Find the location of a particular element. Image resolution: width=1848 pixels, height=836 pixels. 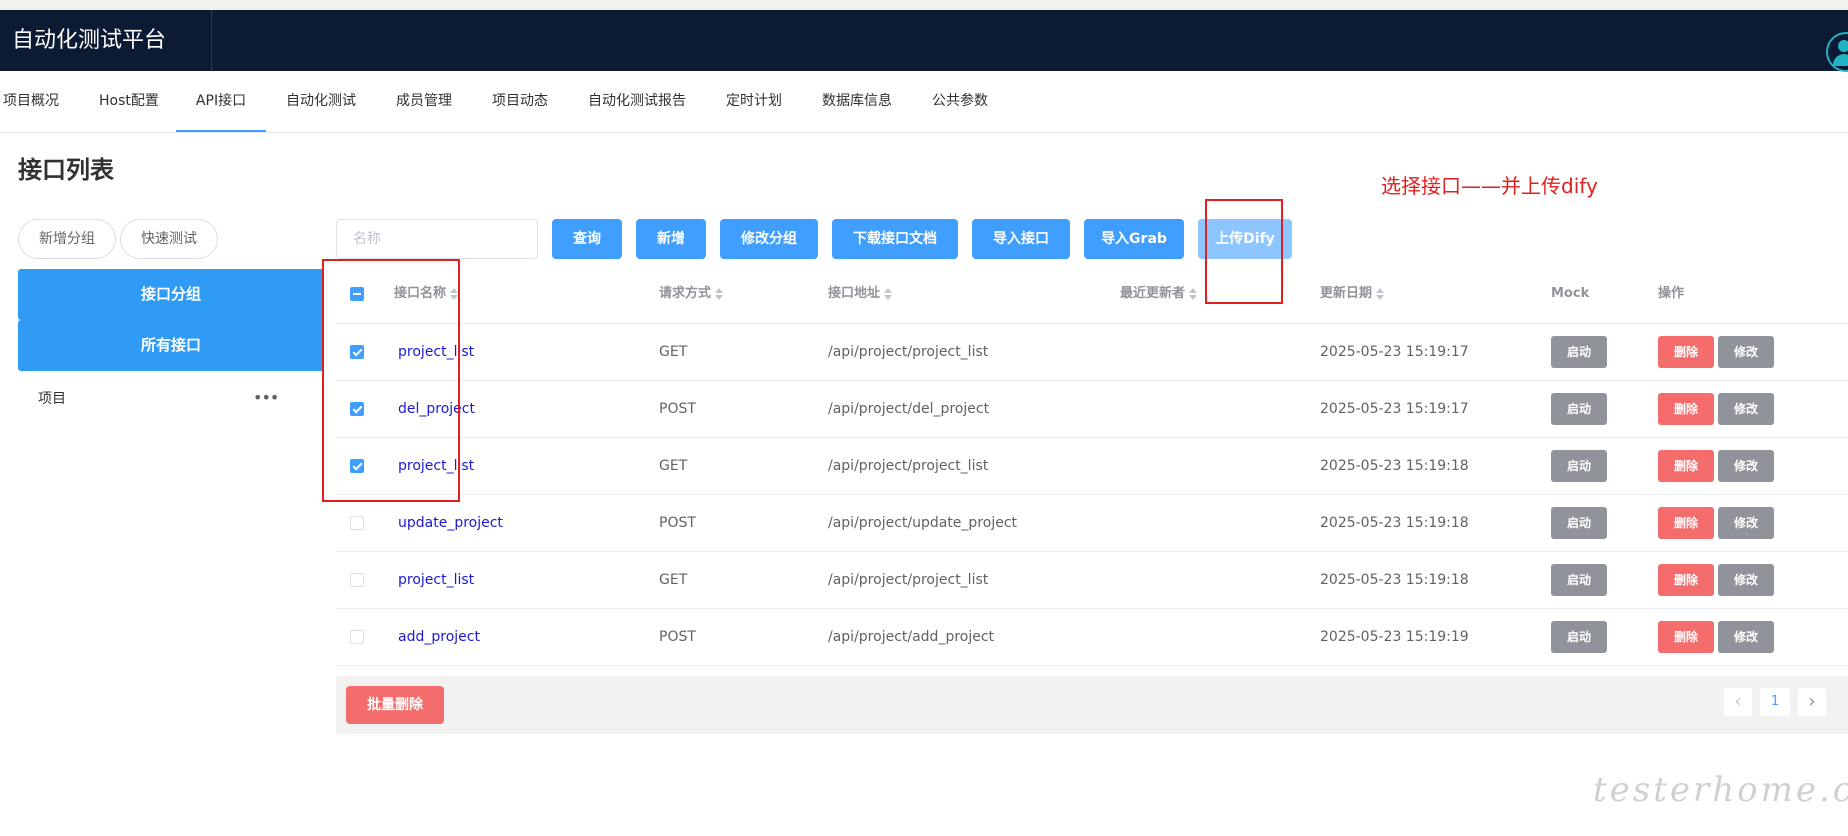

interface-path: /api/project/add_project is located at coordinates (911, 637).